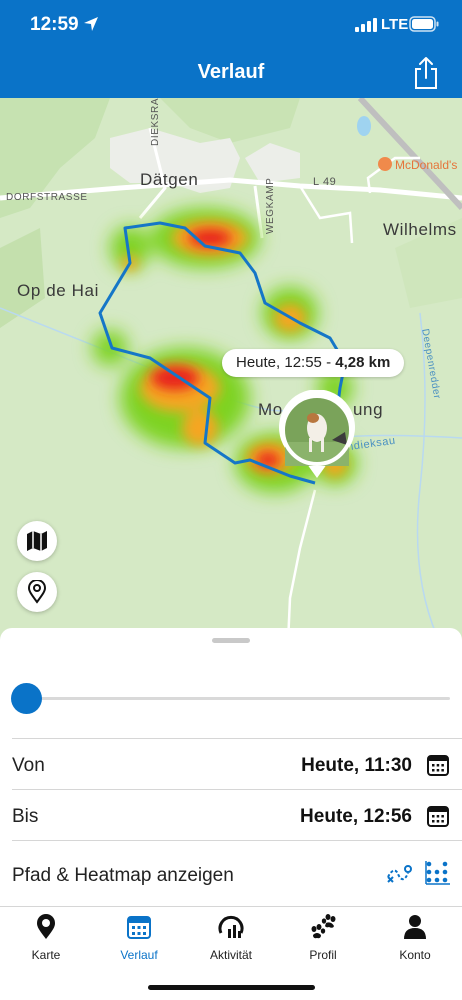 Image resolution: width=462 pixels, height=1000 pixels. I want to click on map-icon, so click(37, 541).